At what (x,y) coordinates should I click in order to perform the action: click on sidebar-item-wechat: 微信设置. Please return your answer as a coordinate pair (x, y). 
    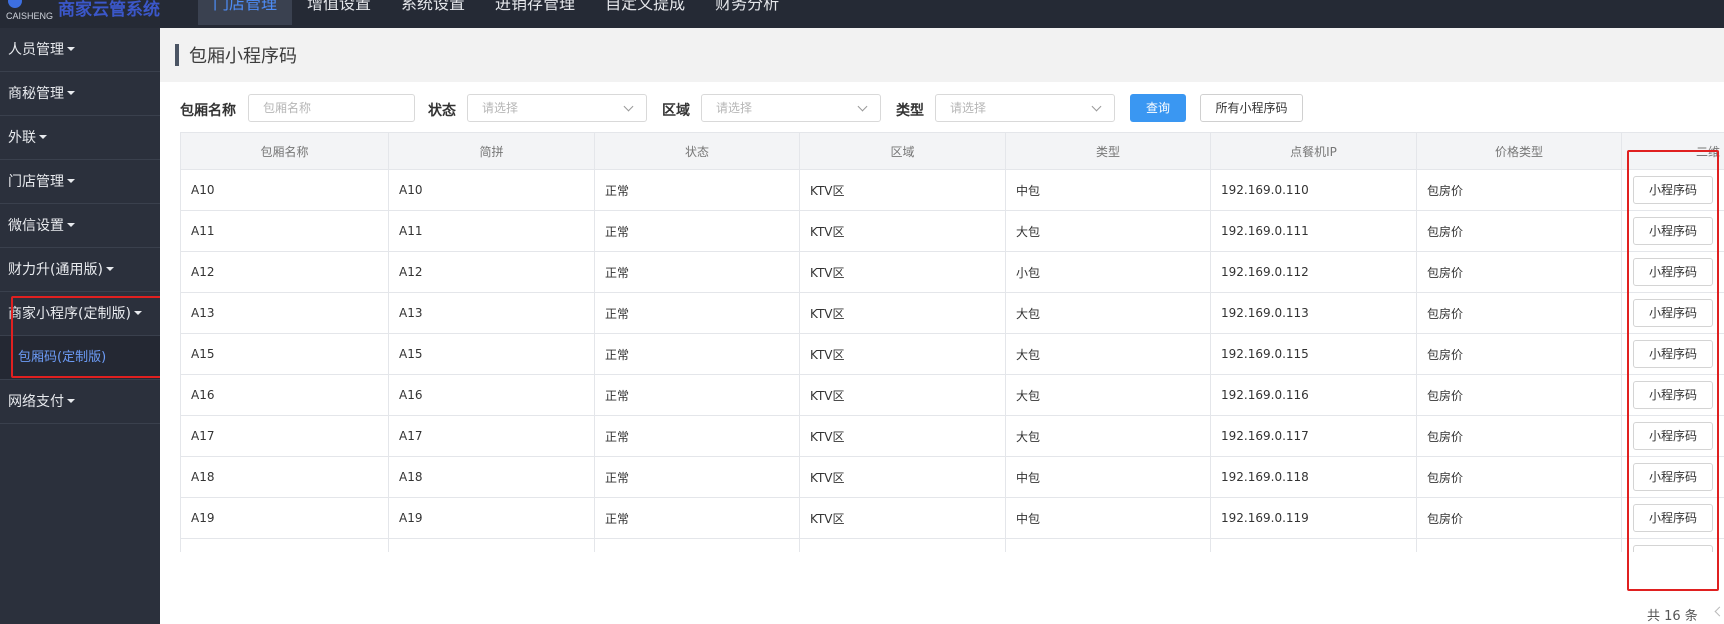
    Looking at the image, I should click on (80, 226).